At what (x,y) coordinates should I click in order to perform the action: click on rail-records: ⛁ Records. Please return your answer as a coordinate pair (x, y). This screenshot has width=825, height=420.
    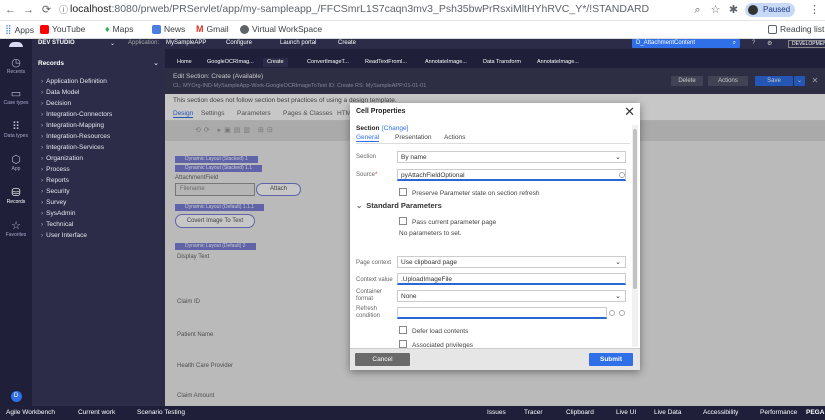
    Looking at the image, I should click on (16, 196).